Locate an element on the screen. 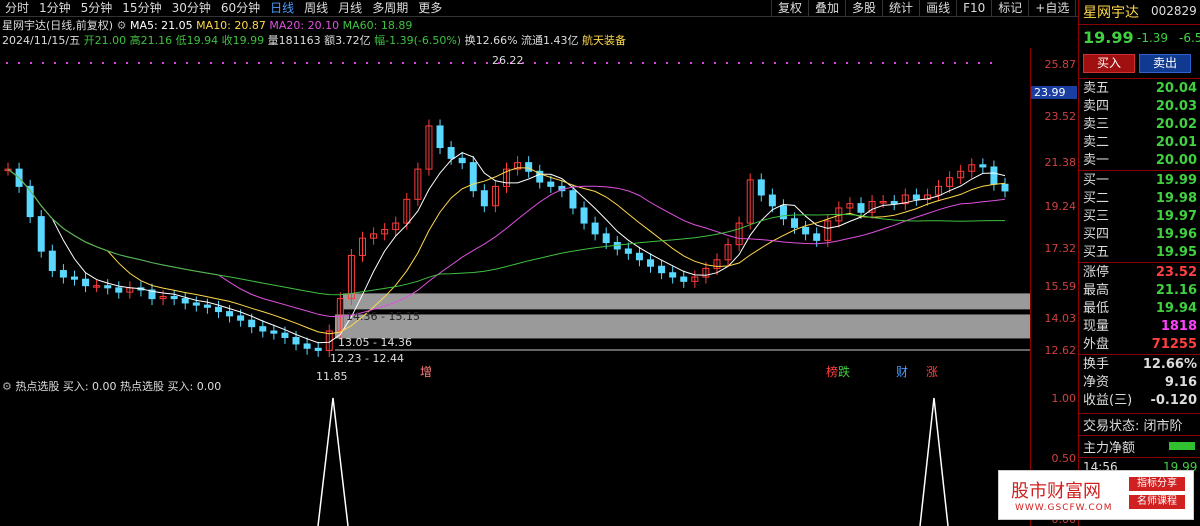  period-tab-1: 1分钟 is located at coordinates (55, 8).